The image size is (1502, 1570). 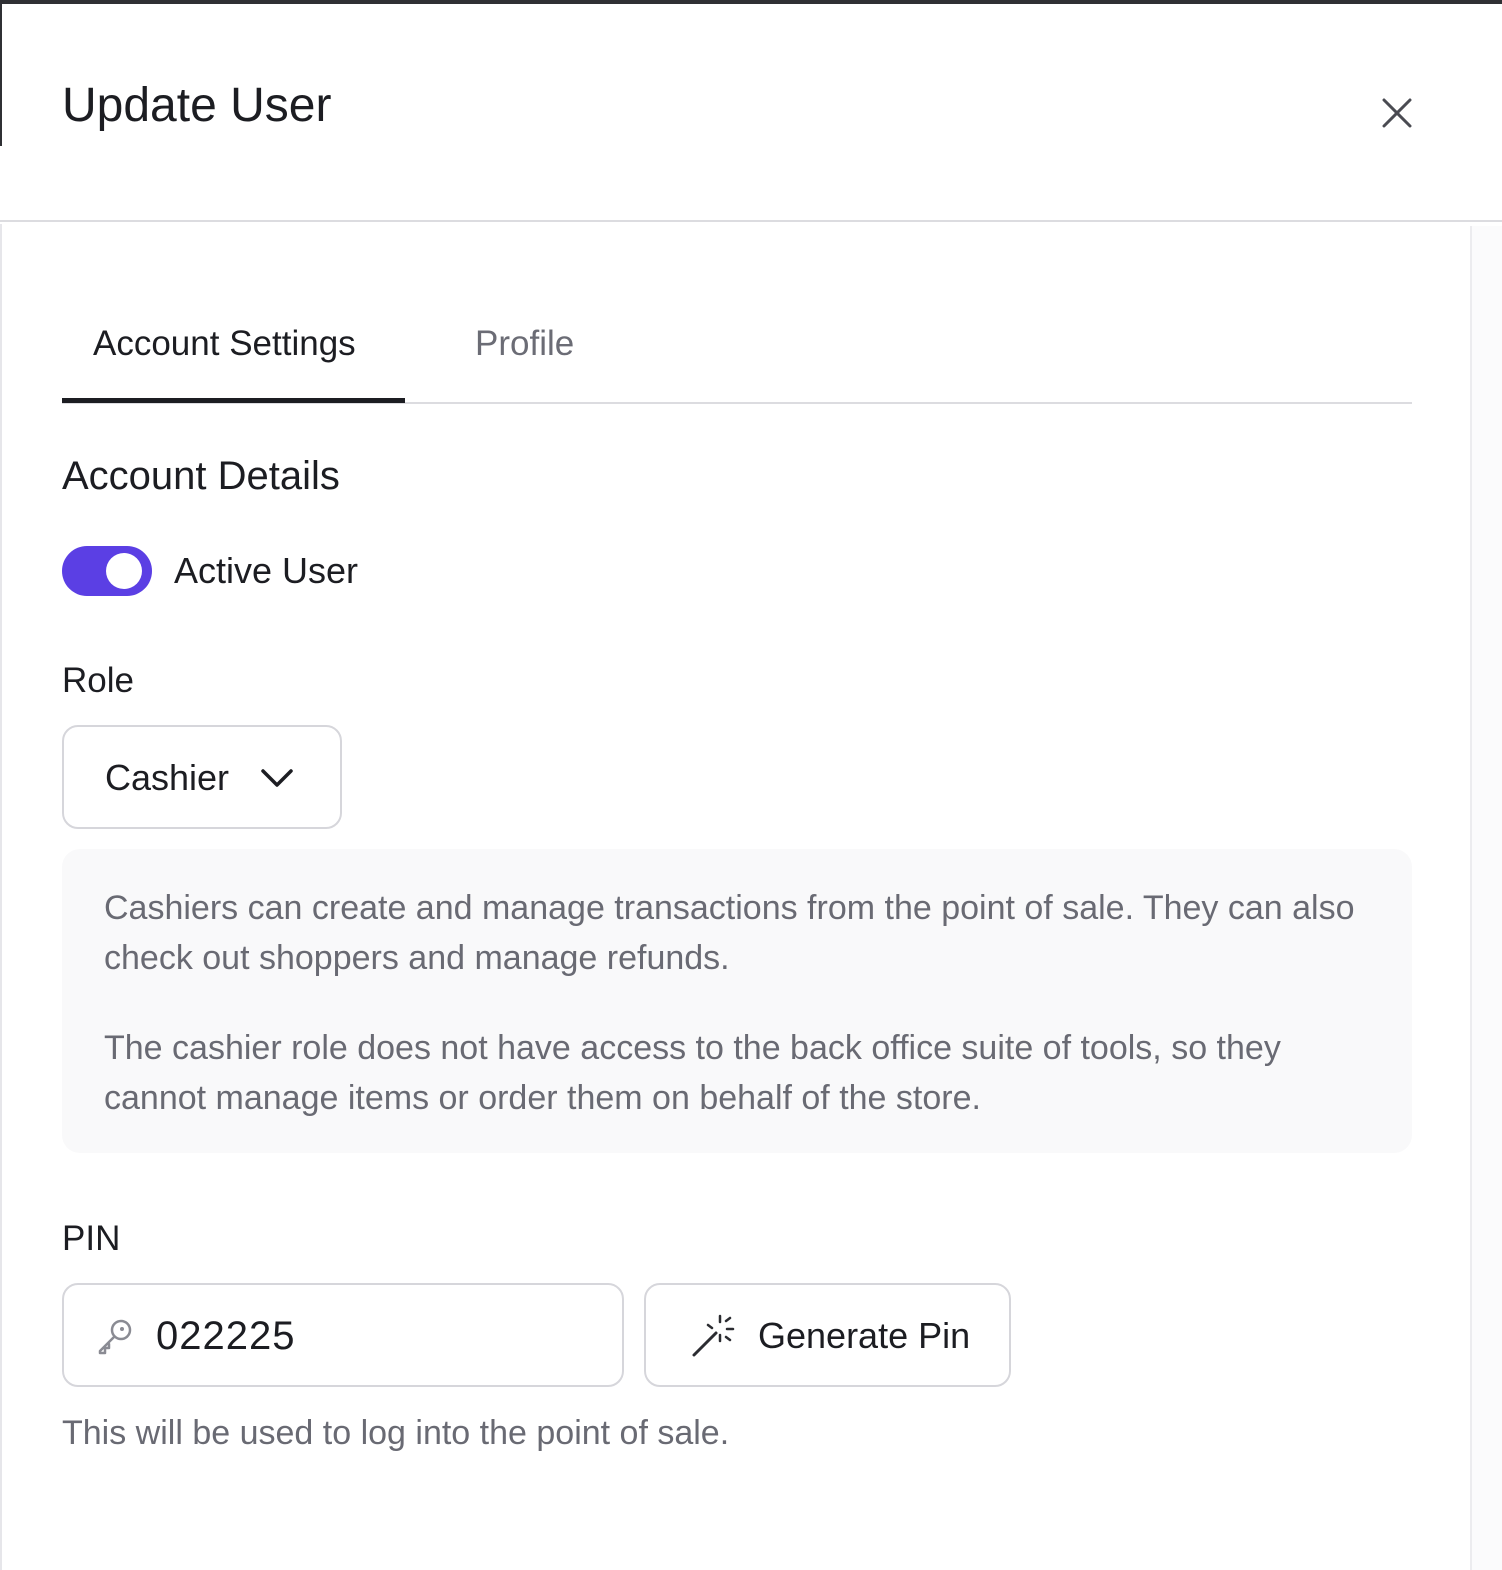 What do you see at coordinates (167, 777) in the screenshot?
I see `role-selected-value: Cashier` at bounding box center [167, 777].